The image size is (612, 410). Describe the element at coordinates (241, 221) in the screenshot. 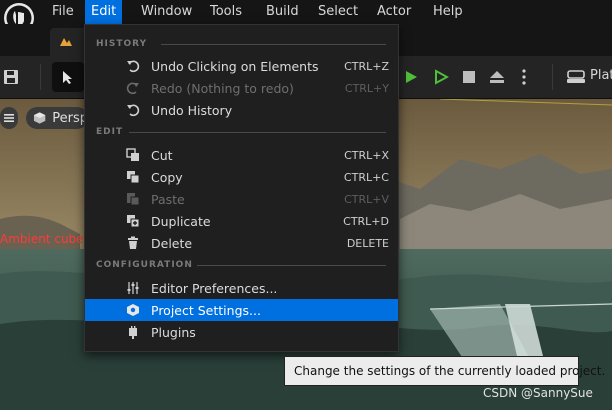

I see `menu-item-duplicate: Duplicate CTRL+D` at that location.